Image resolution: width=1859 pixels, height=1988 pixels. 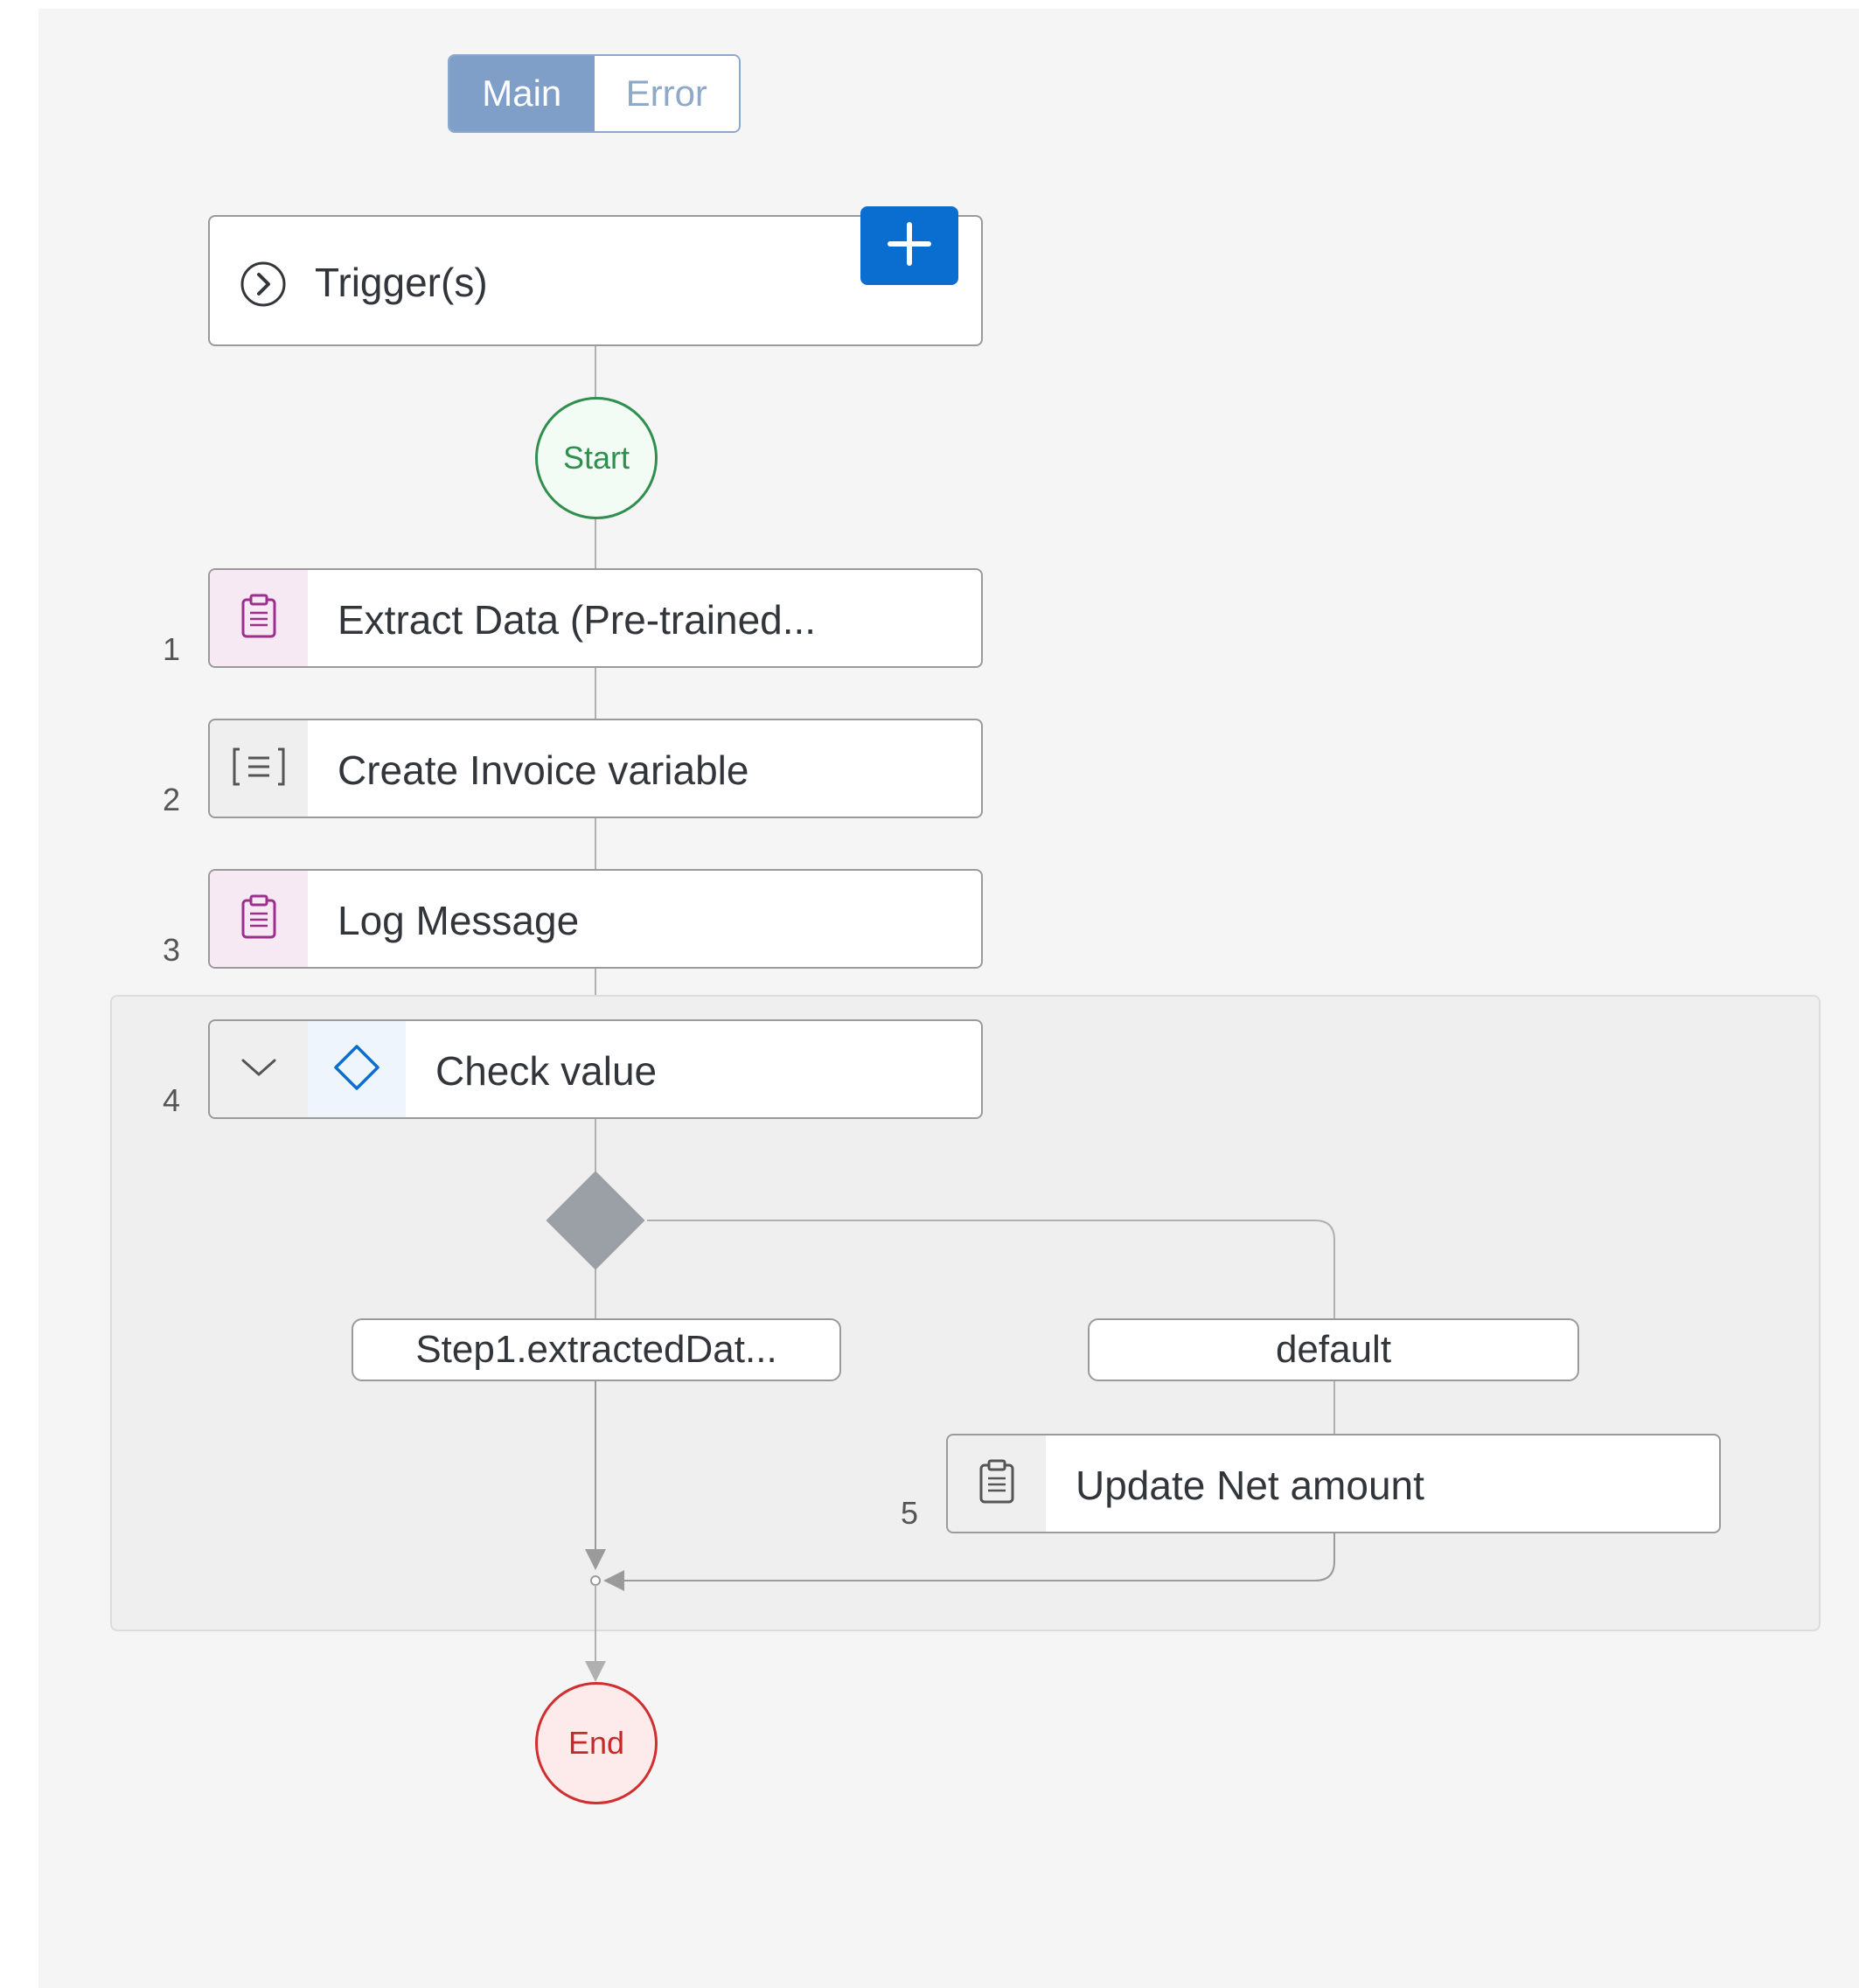 I want to click on step-label: Update Net amount, so click(x=1250, y=1485).